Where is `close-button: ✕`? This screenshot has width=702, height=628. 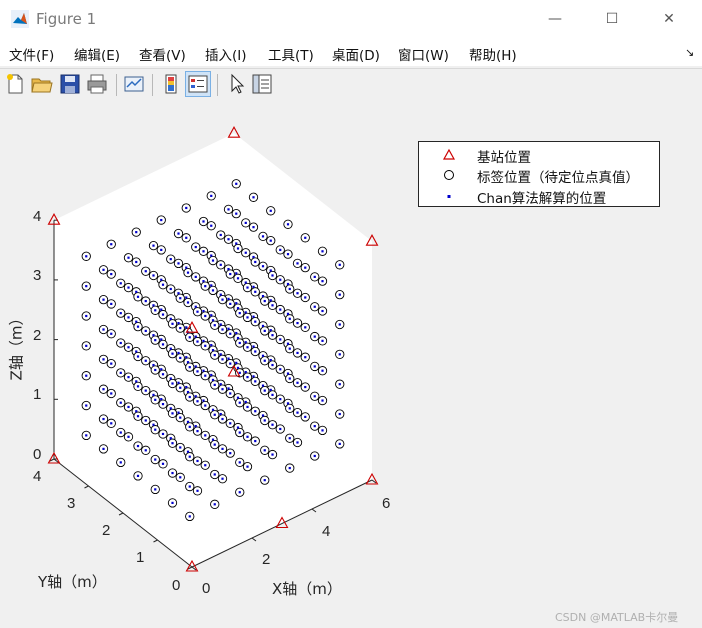
close-button: ✕ is located at coordinates (669, 19).